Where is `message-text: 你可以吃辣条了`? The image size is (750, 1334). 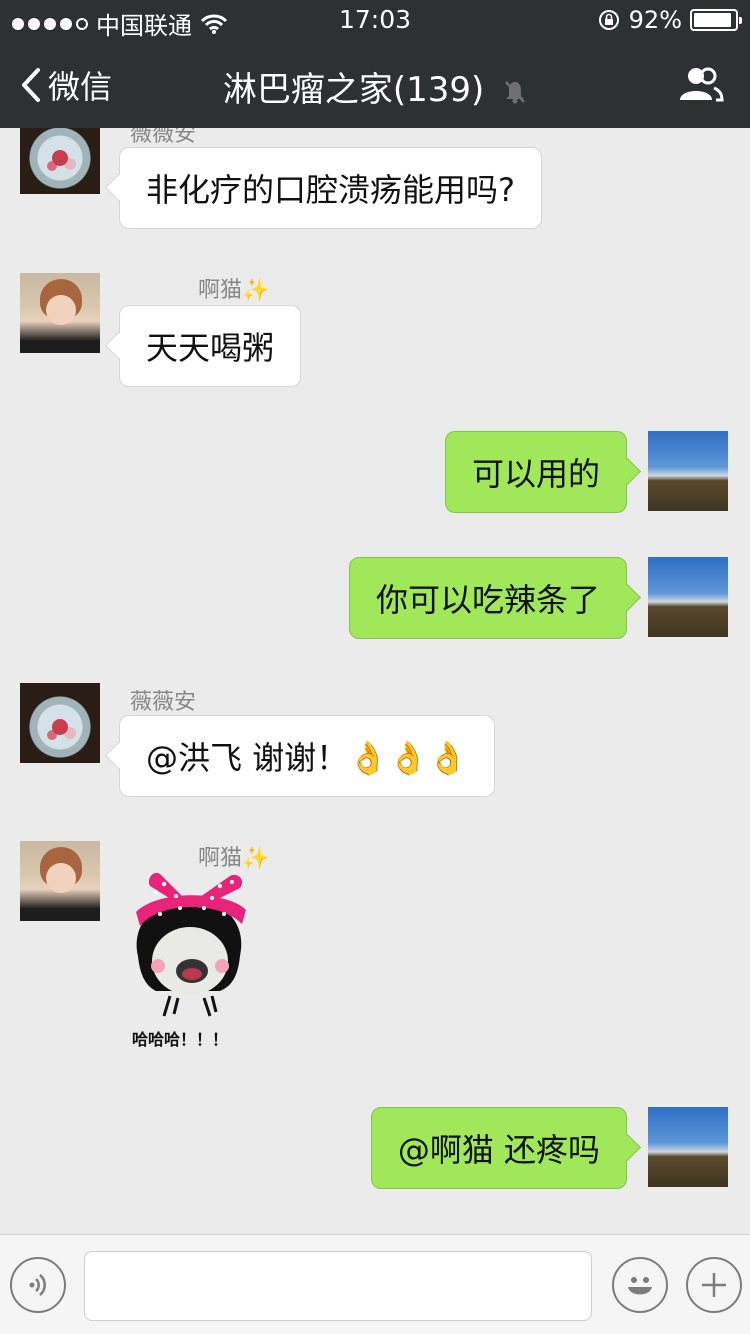 message-text: 你可以吃辣条了 is located at coordinates (487, 600).